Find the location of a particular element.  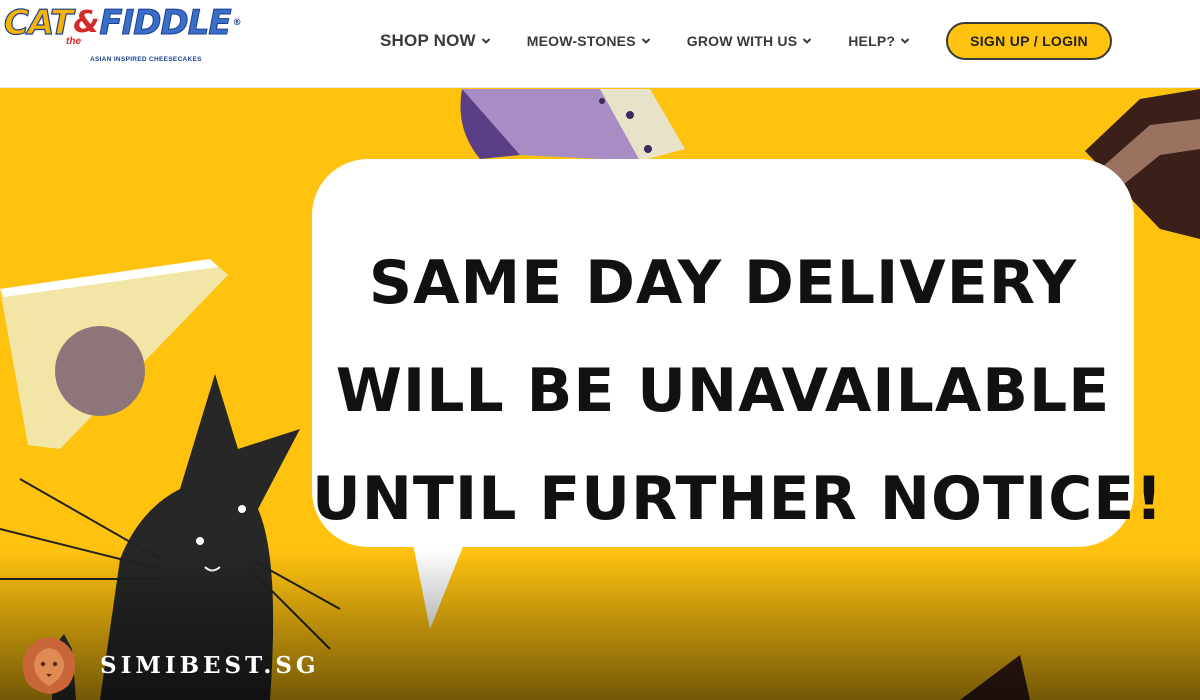

logo-registered-mark: ® is located at coordinates (237, 23).